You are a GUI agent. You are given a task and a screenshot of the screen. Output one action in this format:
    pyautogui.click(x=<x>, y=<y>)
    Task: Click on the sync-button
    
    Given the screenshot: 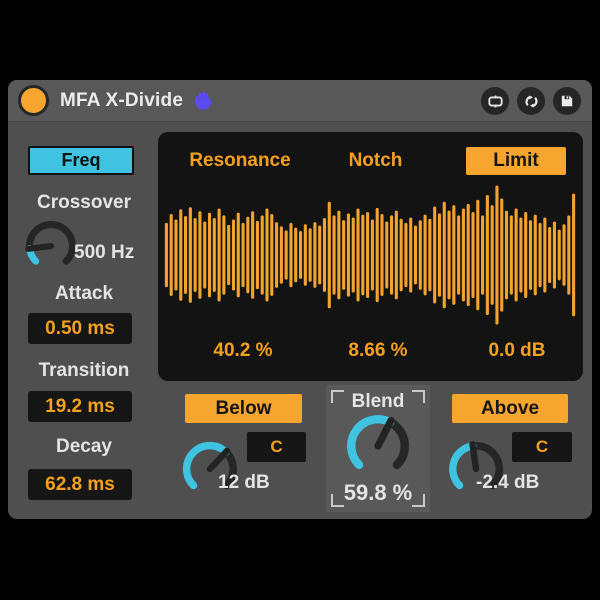 What is the action you would take?
    pyautogui.click(x=531, y=101)
    